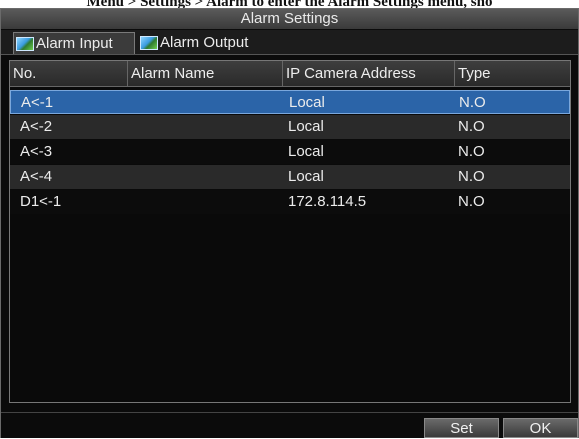 The height and width of the screenshot is (439, 579). I want to click on tab-alarm-input: Alarm Input, so click(74, 43).